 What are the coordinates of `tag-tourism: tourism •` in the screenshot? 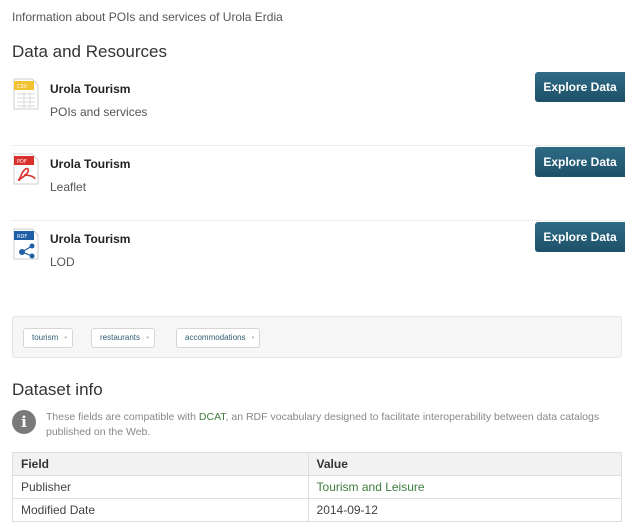 It's located at (48, 338).